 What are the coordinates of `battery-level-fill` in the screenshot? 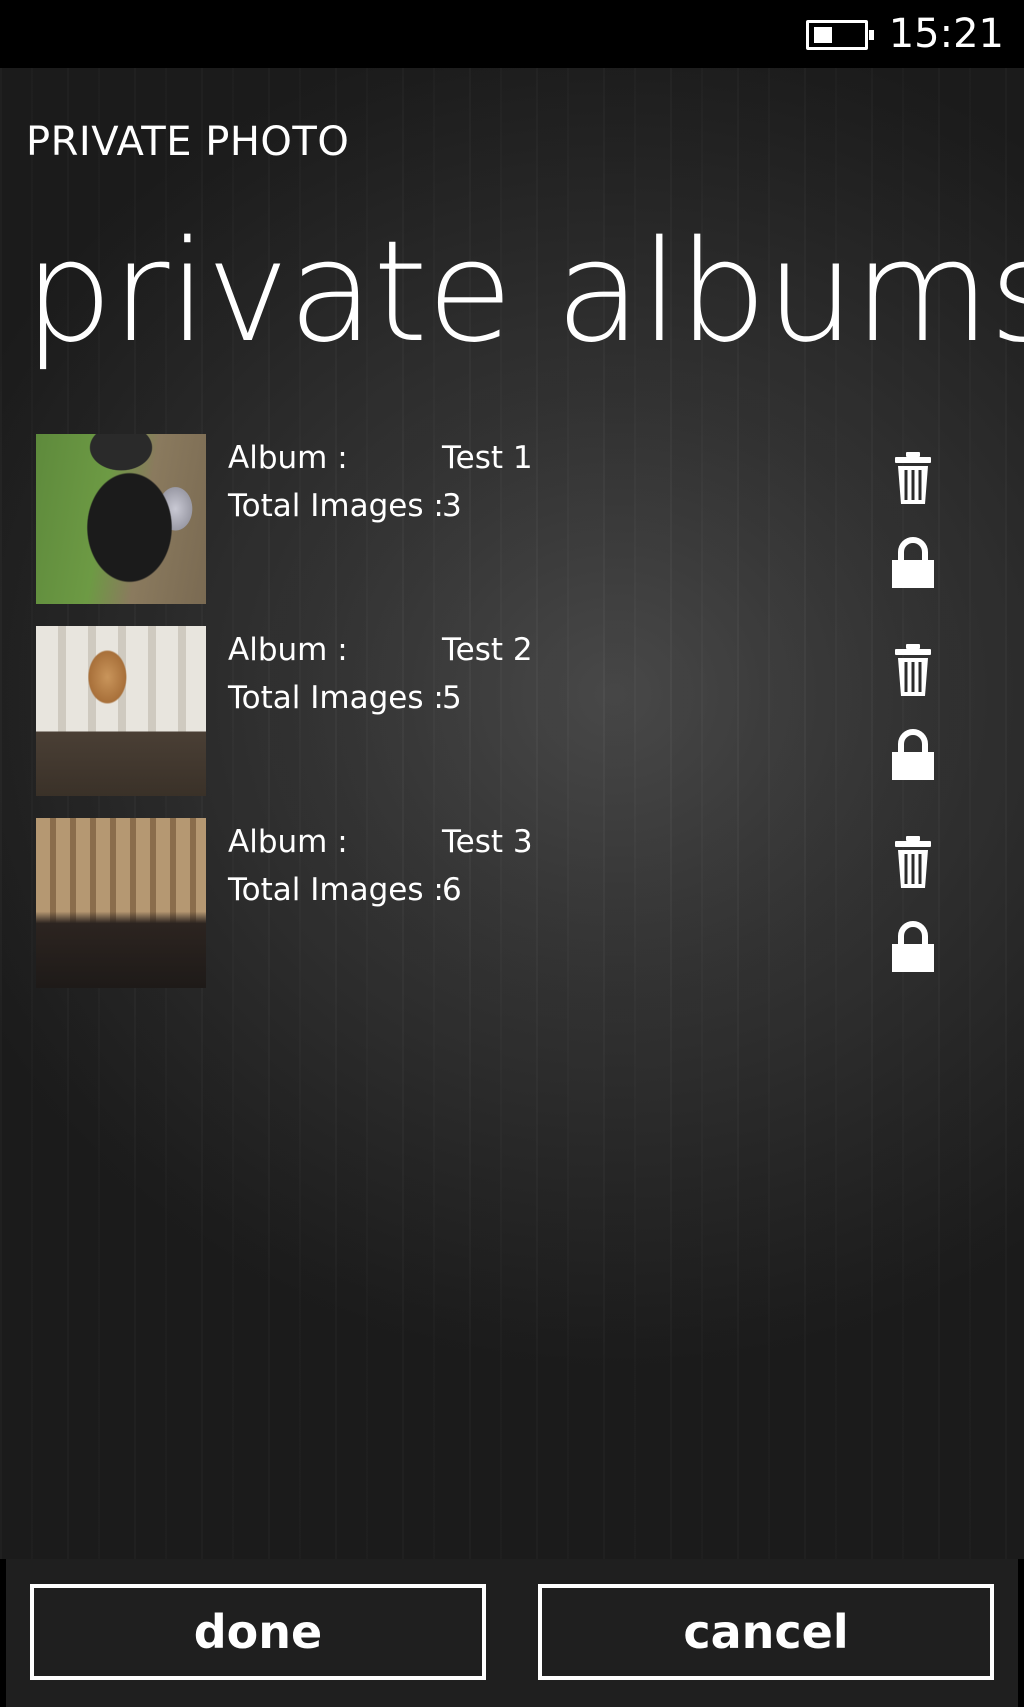 It's located at (823, 35).